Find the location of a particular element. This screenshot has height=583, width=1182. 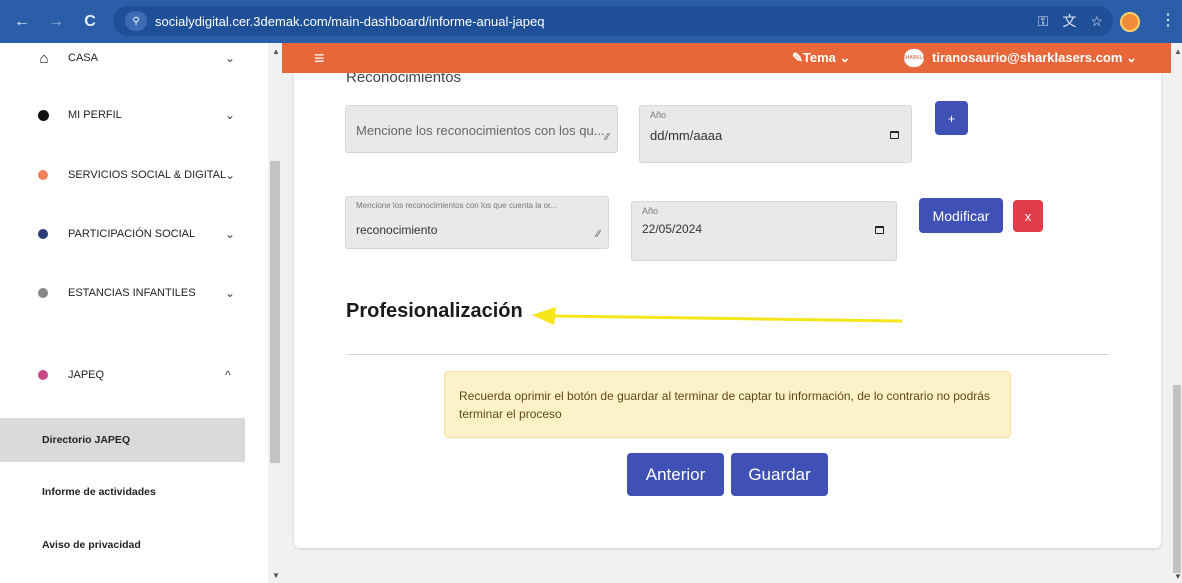

forward-icon: → is located at coordinates (56, 22).